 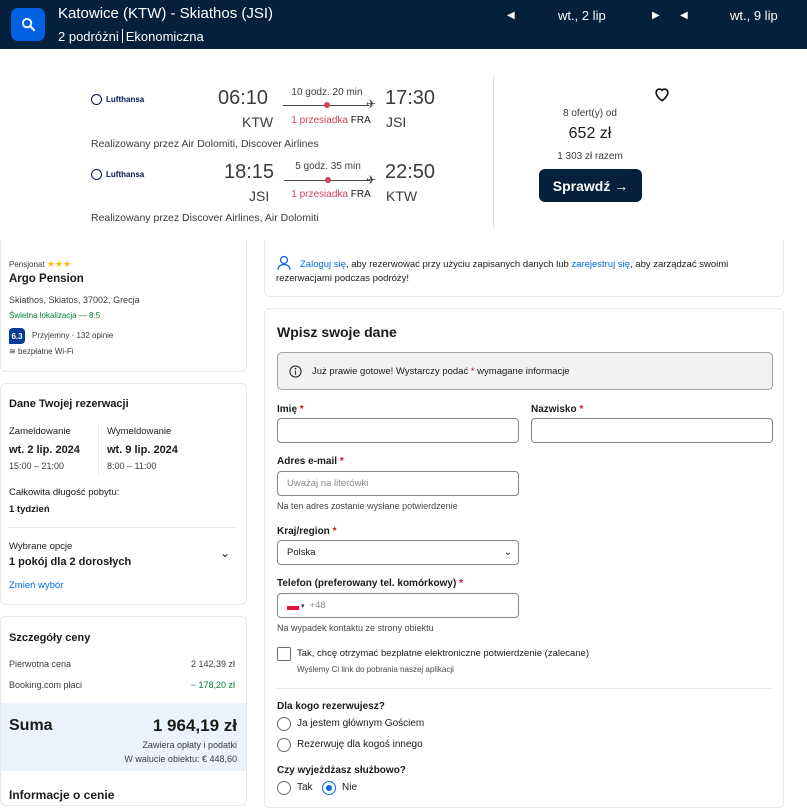 I want to click on poland-flag-icon, so click(x=293, y=605).